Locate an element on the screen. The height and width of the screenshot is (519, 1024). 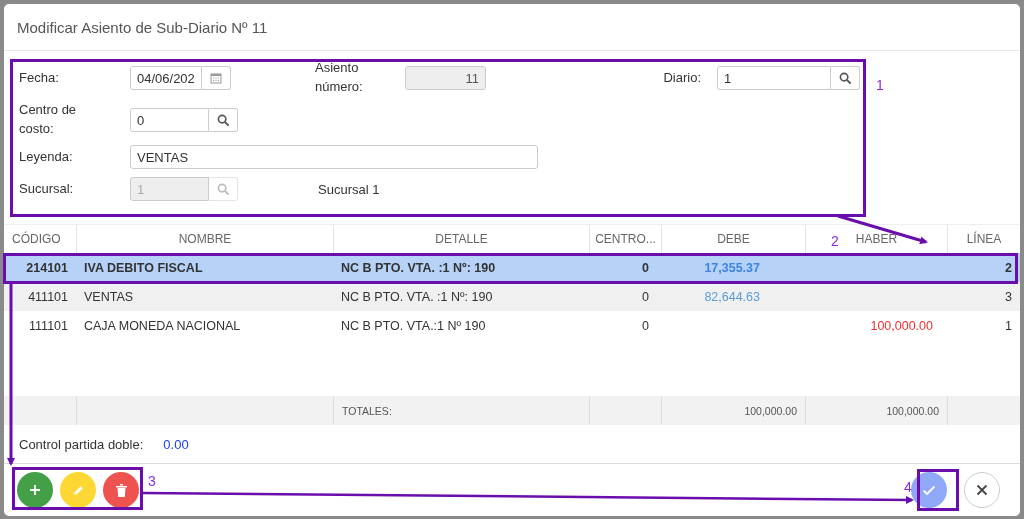
delete-button is located at coordinates (121, 490).